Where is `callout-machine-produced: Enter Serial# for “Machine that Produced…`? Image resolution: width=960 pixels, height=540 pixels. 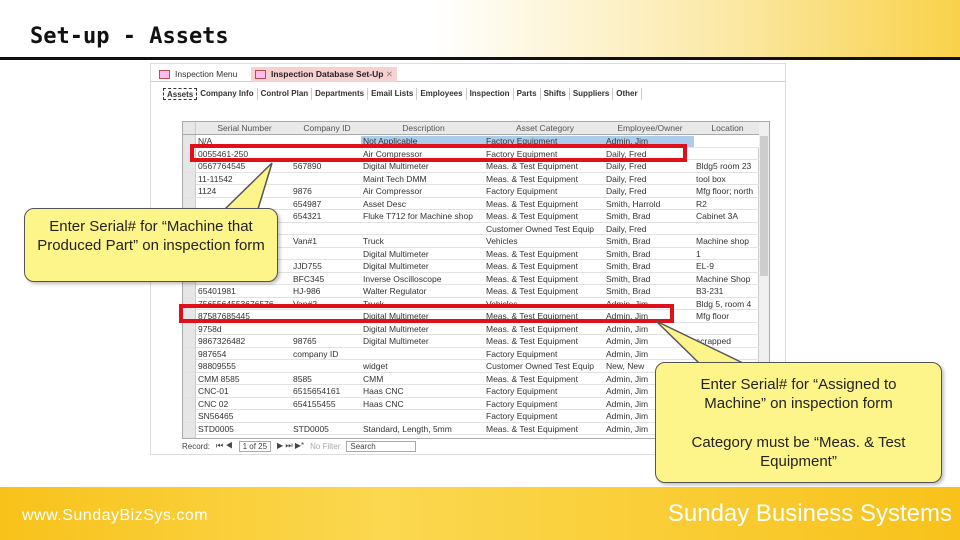
callout-machine-produced: Enter Serial# for “Machine that Produced… is located at coordinates (151, 245).